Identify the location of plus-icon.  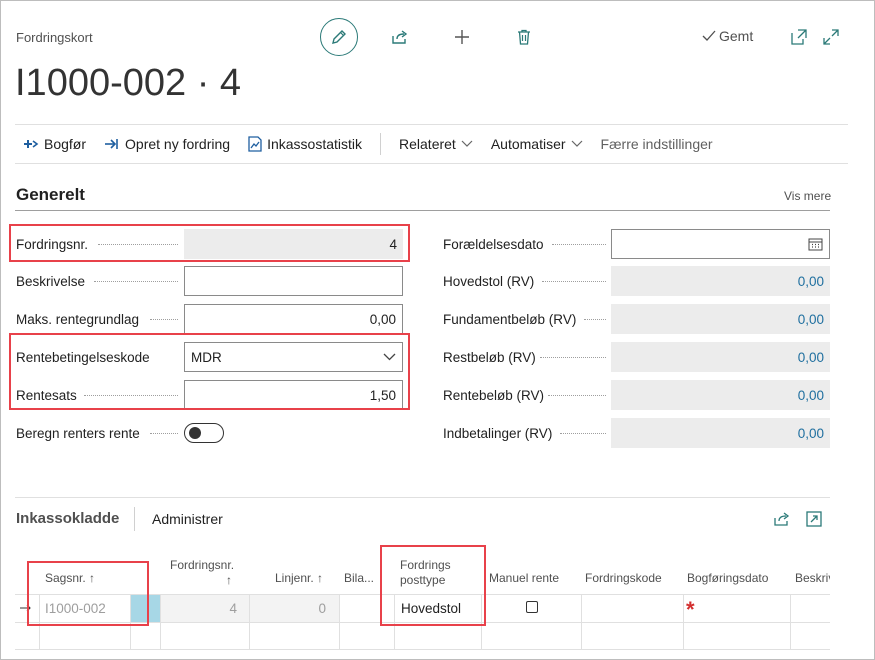
(462, 37).